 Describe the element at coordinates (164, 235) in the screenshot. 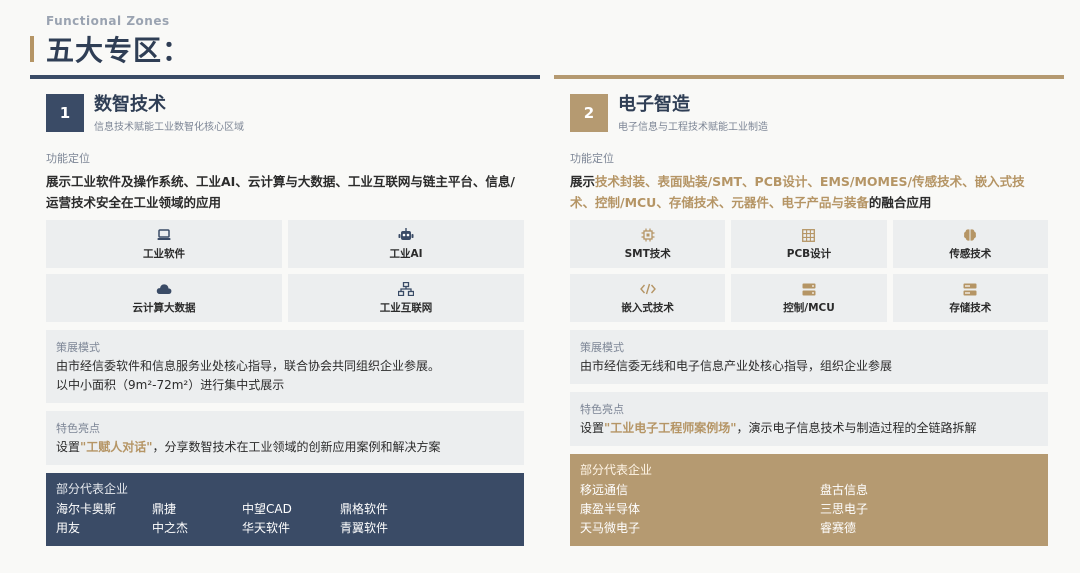

I see `laptop-icon` at that location.